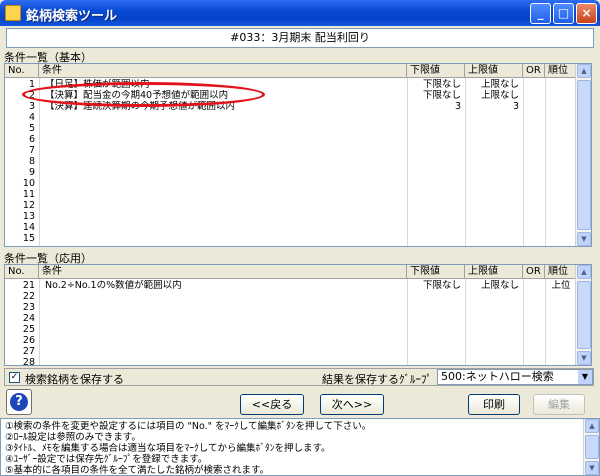 The height and width of the screenshot is (476, 600). Describe the element at coordinates (28, 183) in the screenshot. I see `row-number: 10` at that location.